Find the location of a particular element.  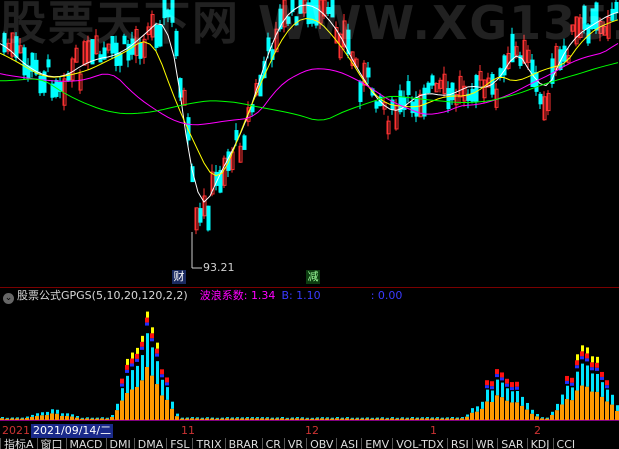

axis-month-1: 1 is located at coordinates (433, 430).